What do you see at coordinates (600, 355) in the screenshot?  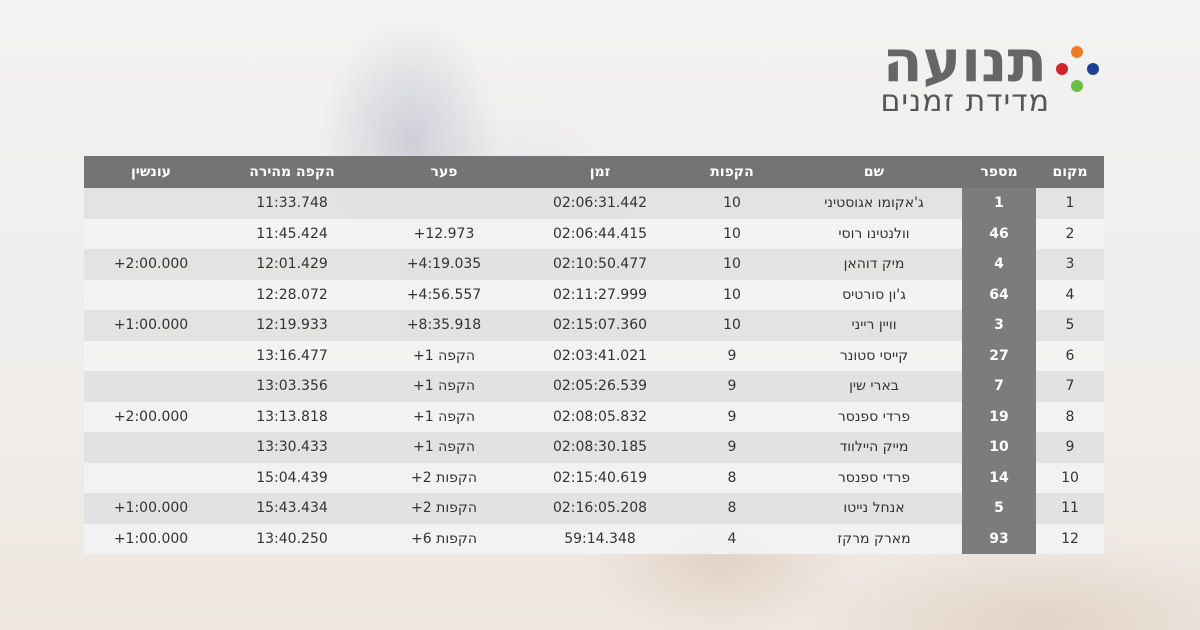 I see `time-cell: 02:03:41.021` at bounding box center [600, 355].